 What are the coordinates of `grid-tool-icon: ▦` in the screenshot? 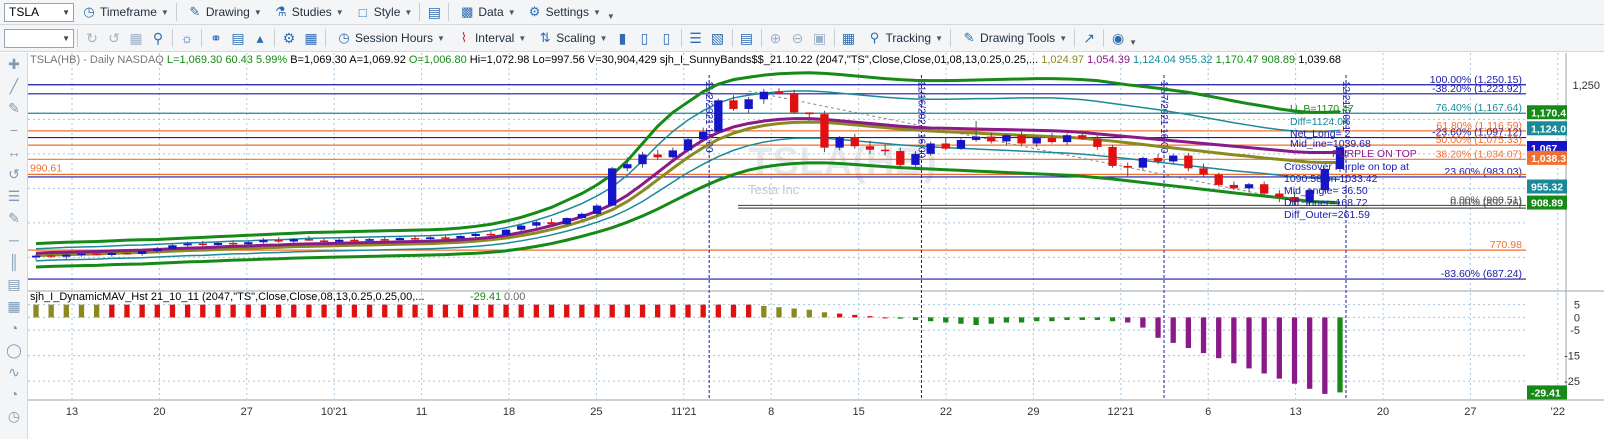 It's located at (14, 306).